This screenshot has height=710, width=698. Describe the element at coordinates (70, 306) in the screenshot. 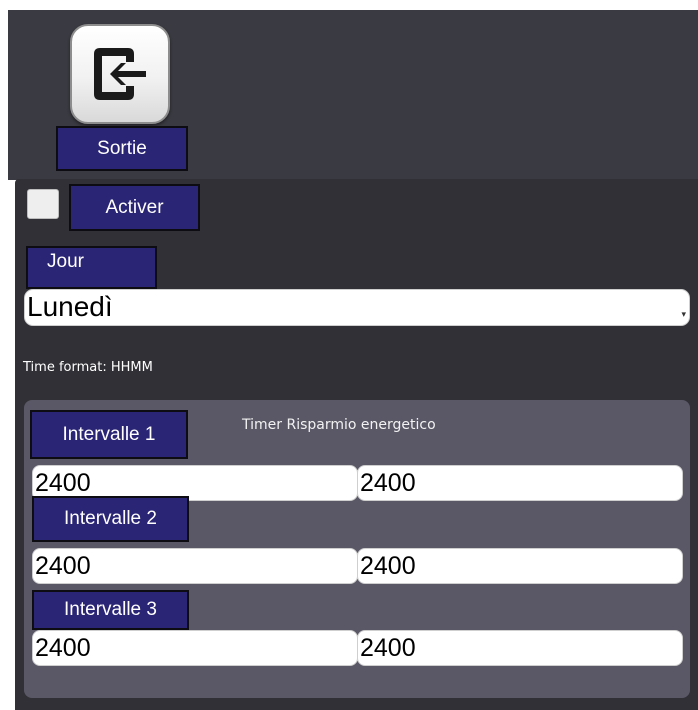

I see `day-select-value: Lunedì` at that location.